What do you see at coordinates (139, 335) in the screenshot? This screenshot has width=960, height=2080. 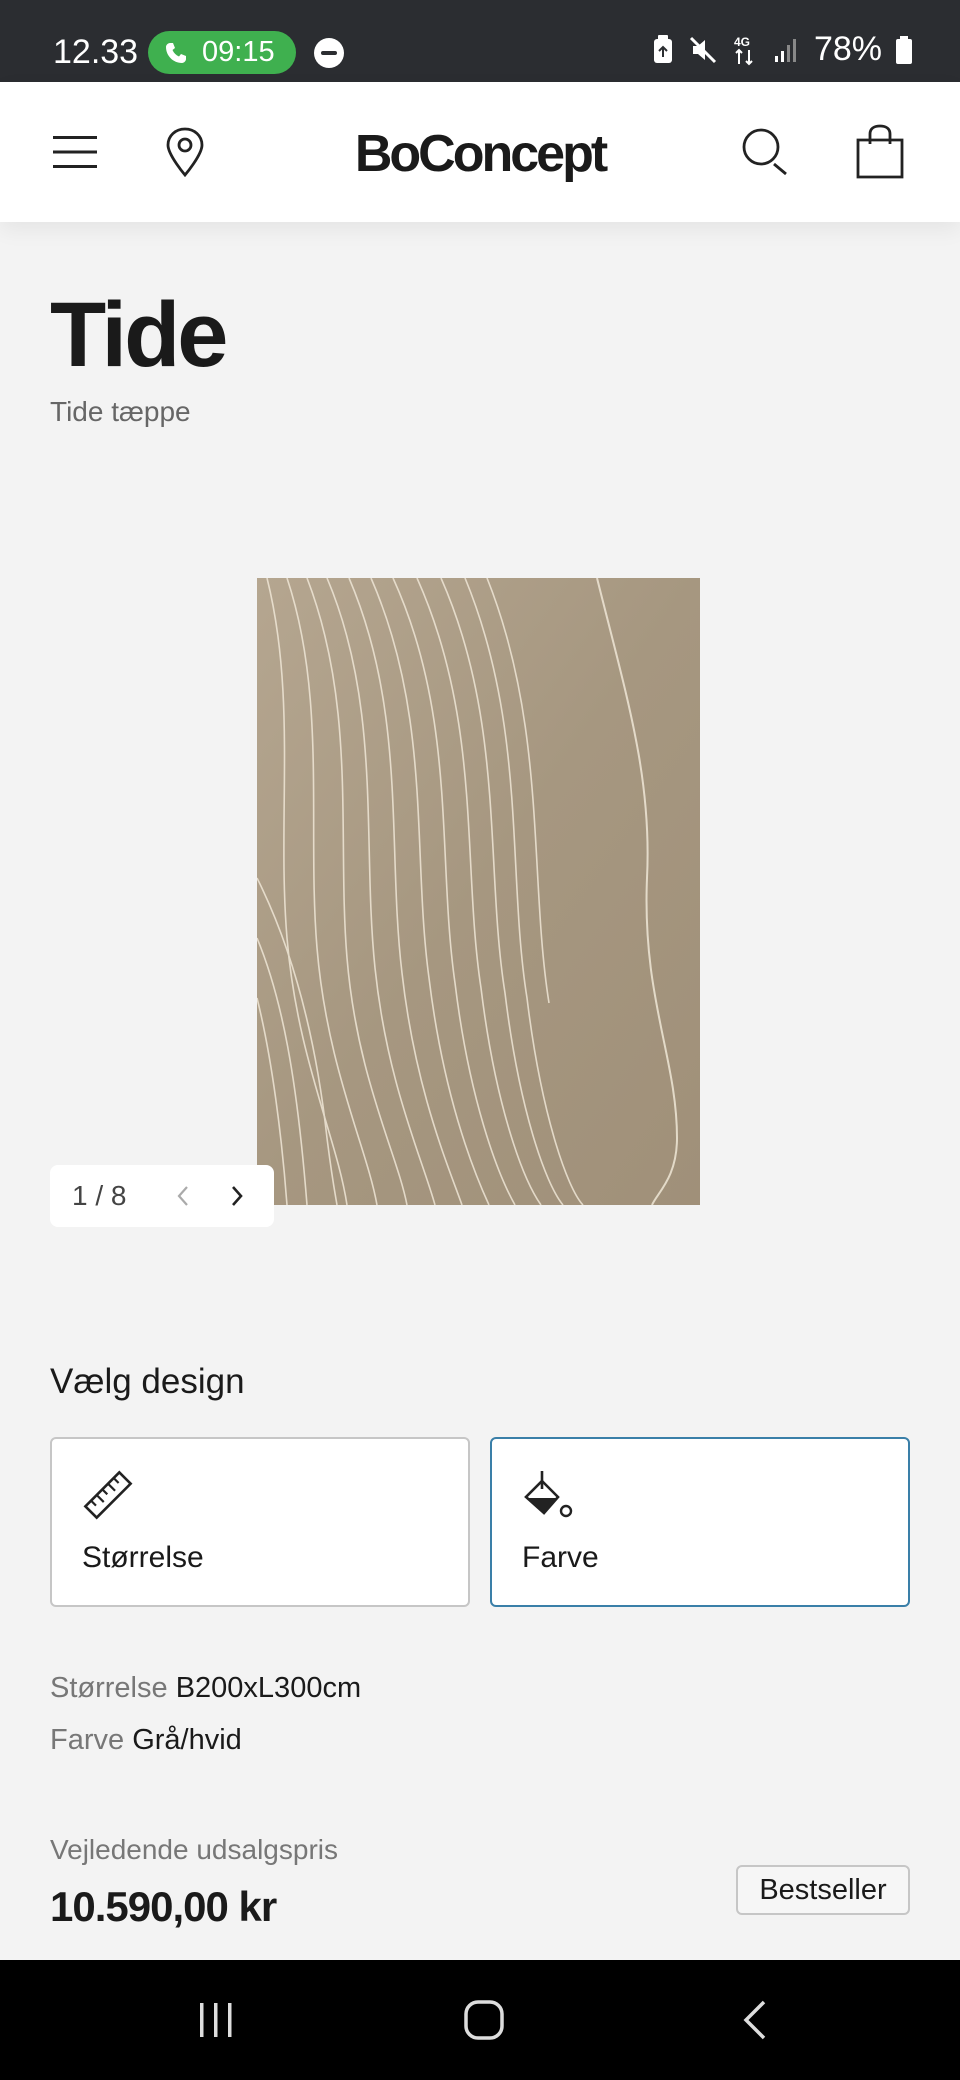 I see `product-title: Tide` at bounding box center [139, 335].